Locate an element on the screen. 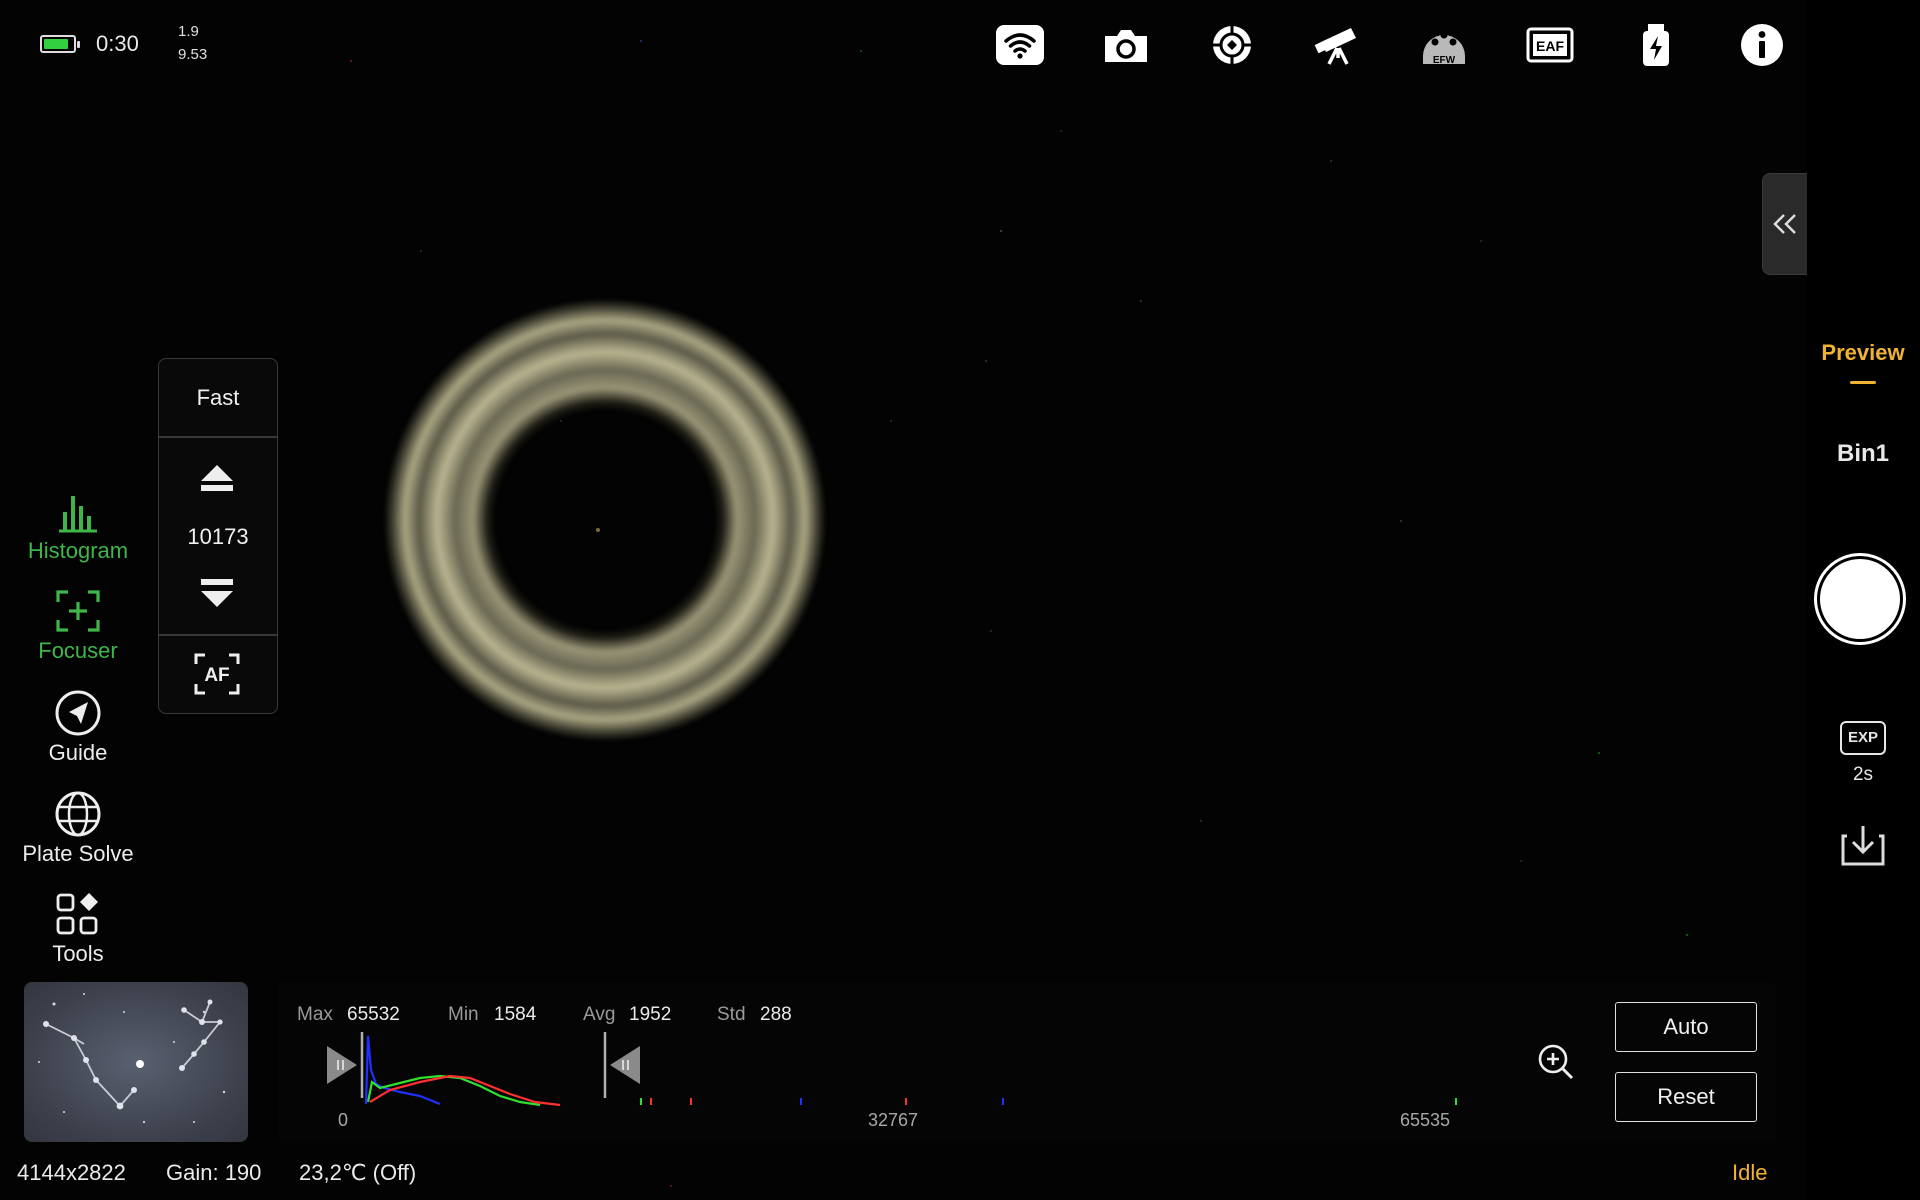 This screenshot has height=1200, width=1920. axis-mid-label: 32767 is located at coordinates (893, 1120).